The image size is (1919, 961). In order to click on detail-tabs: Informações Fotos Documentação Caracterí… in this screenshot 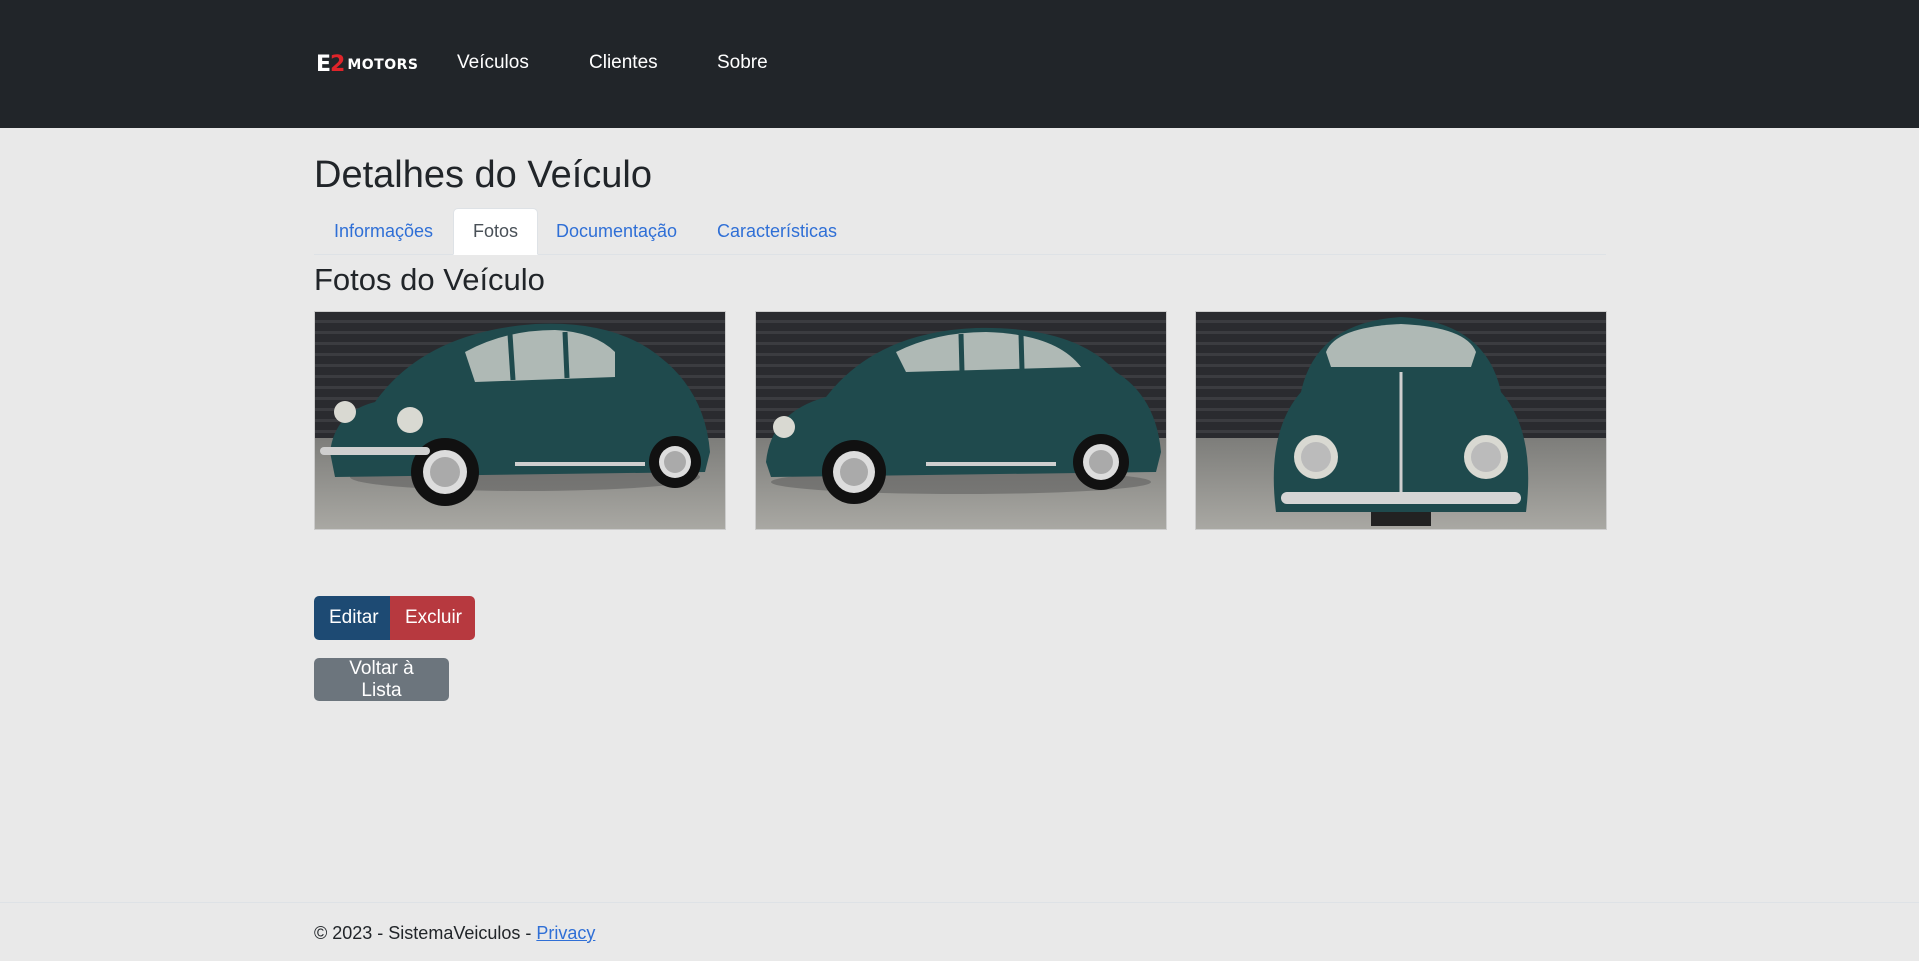, I will do `click(960, 231)`.